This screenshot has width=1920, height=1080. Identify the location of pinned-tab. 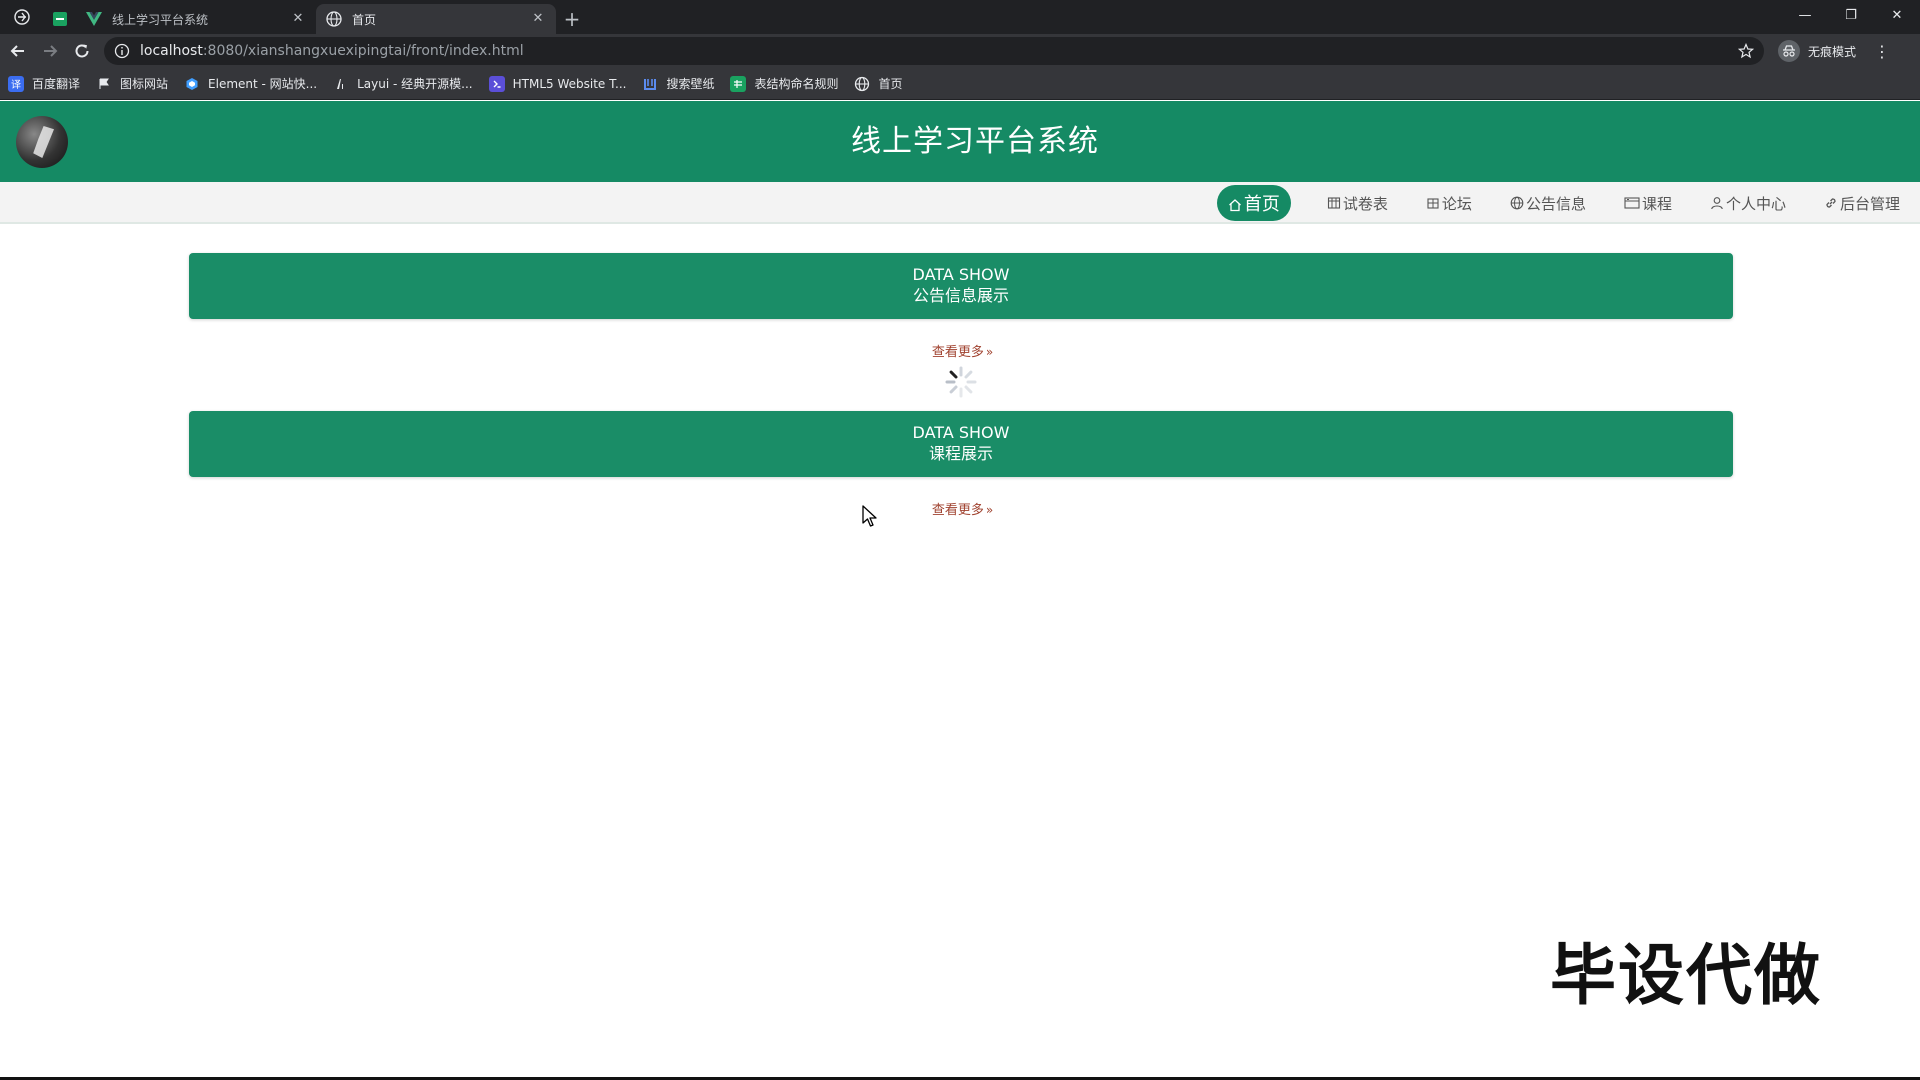
(60, 19).